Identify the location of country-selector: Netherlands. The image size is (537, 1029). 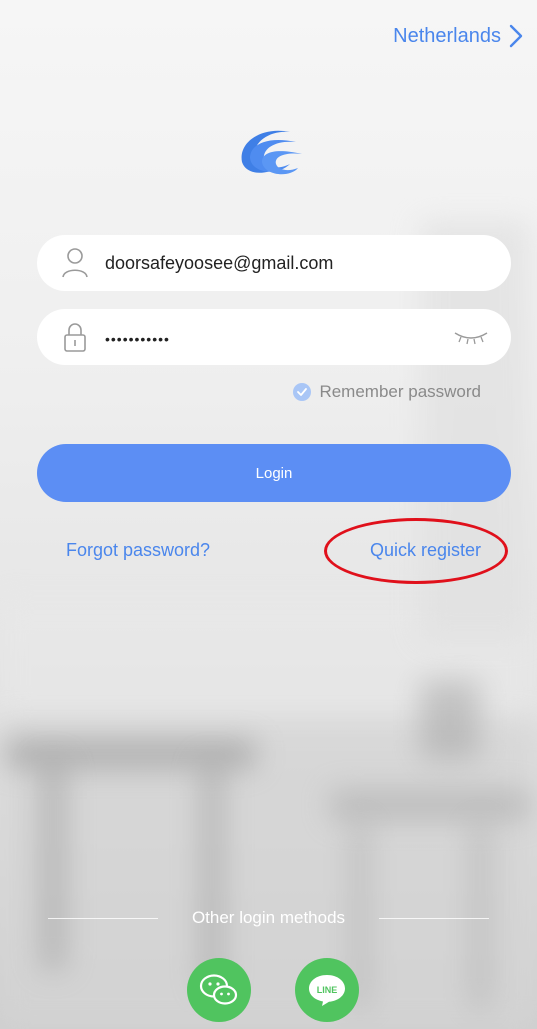
(458, 36).